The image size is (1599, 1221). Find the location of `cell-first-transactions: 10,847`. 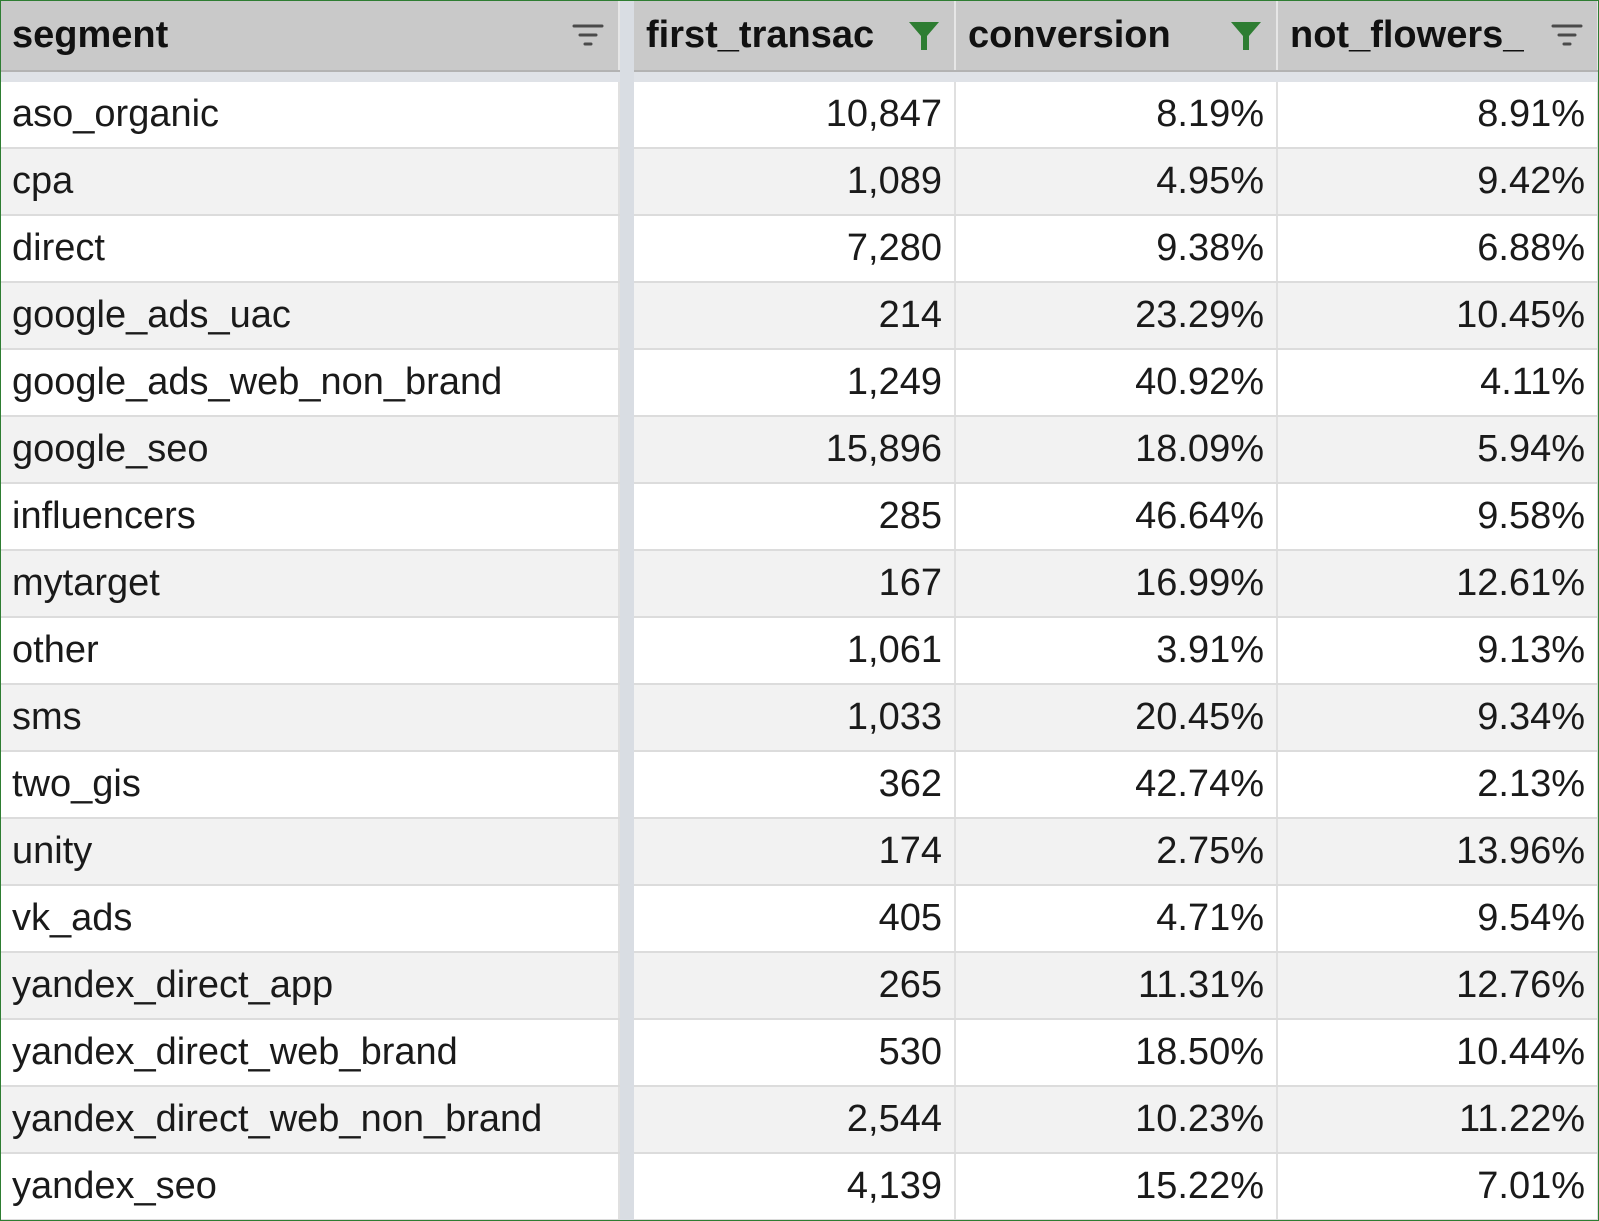

cell-first-transactions: 10,847 is located at coordinates (795, 114).